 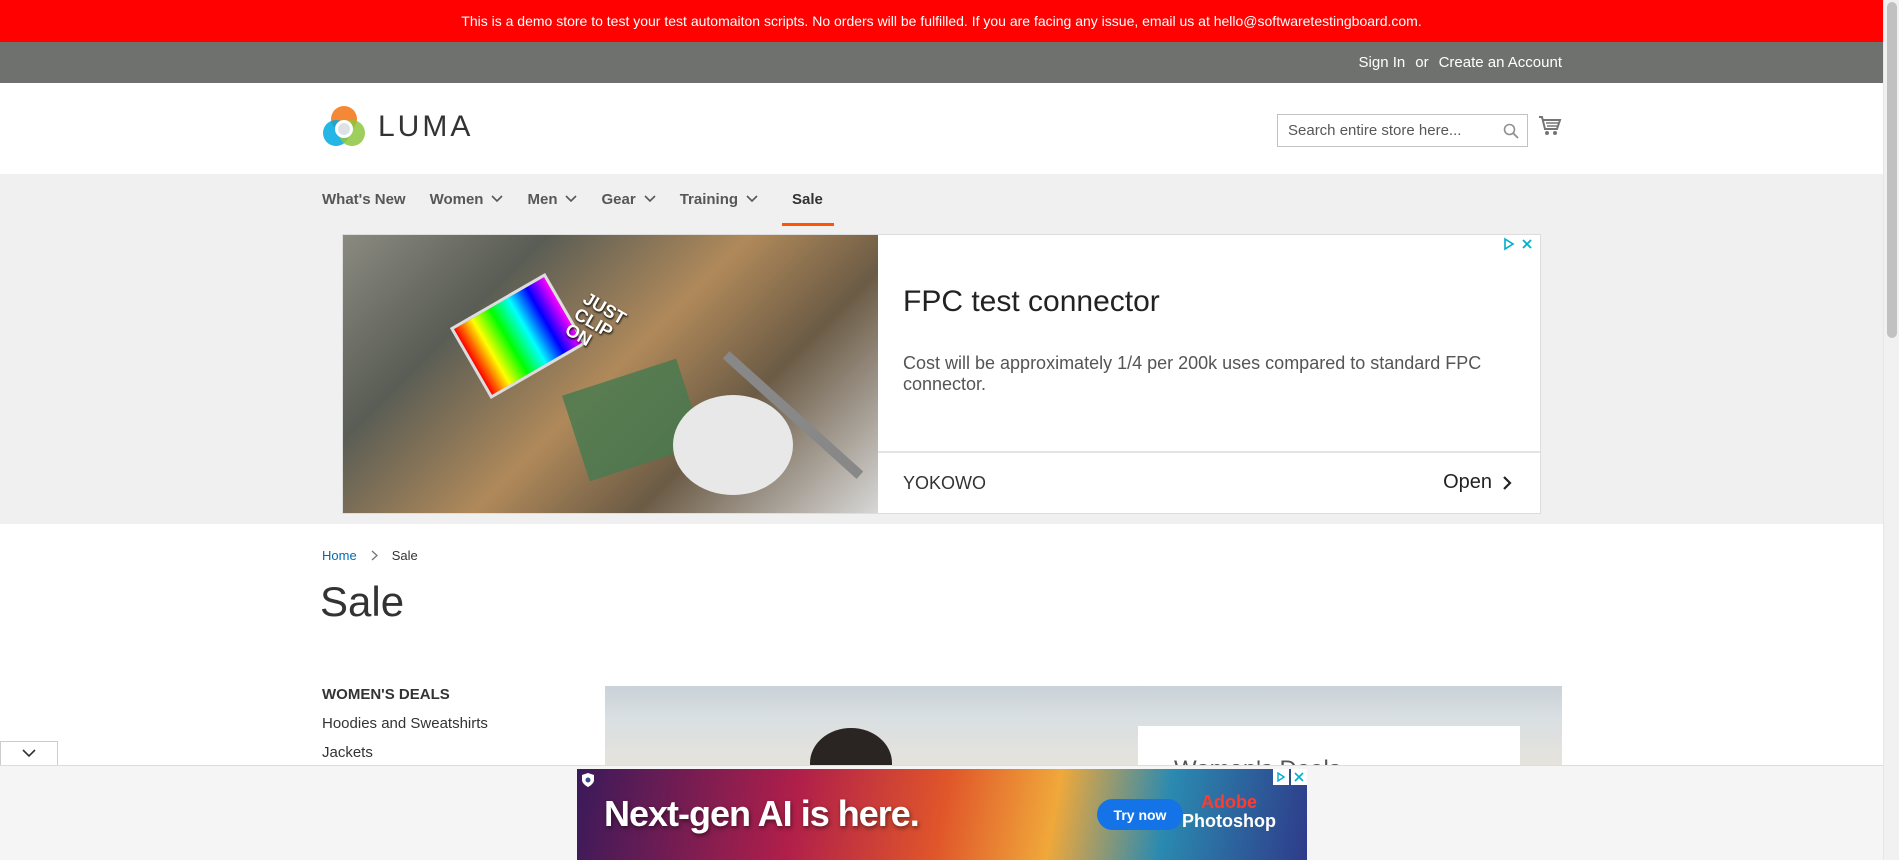 I want to click on adobe-brand-line2: Photoshop, so click(x=1229, y=821).